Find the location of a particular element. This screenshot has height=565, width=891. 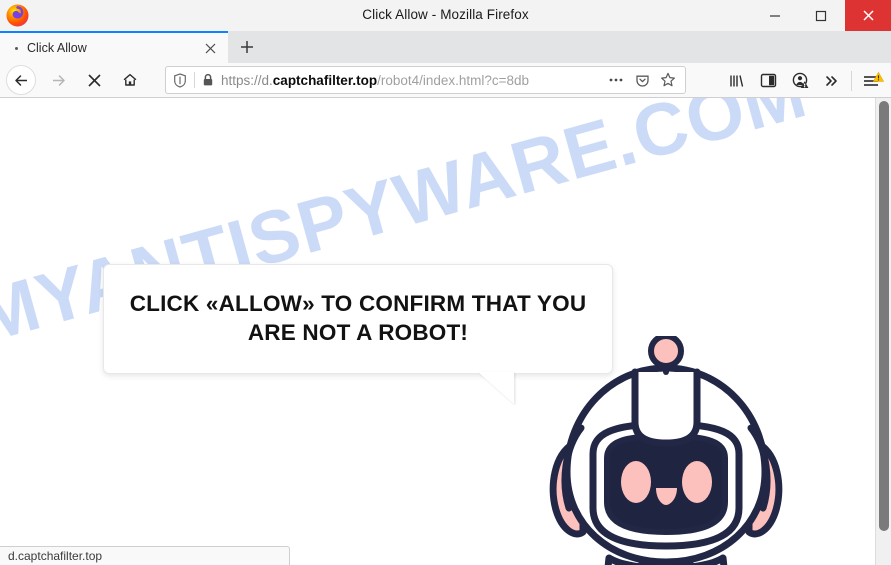

home-button is located at coordinates (130, 80).